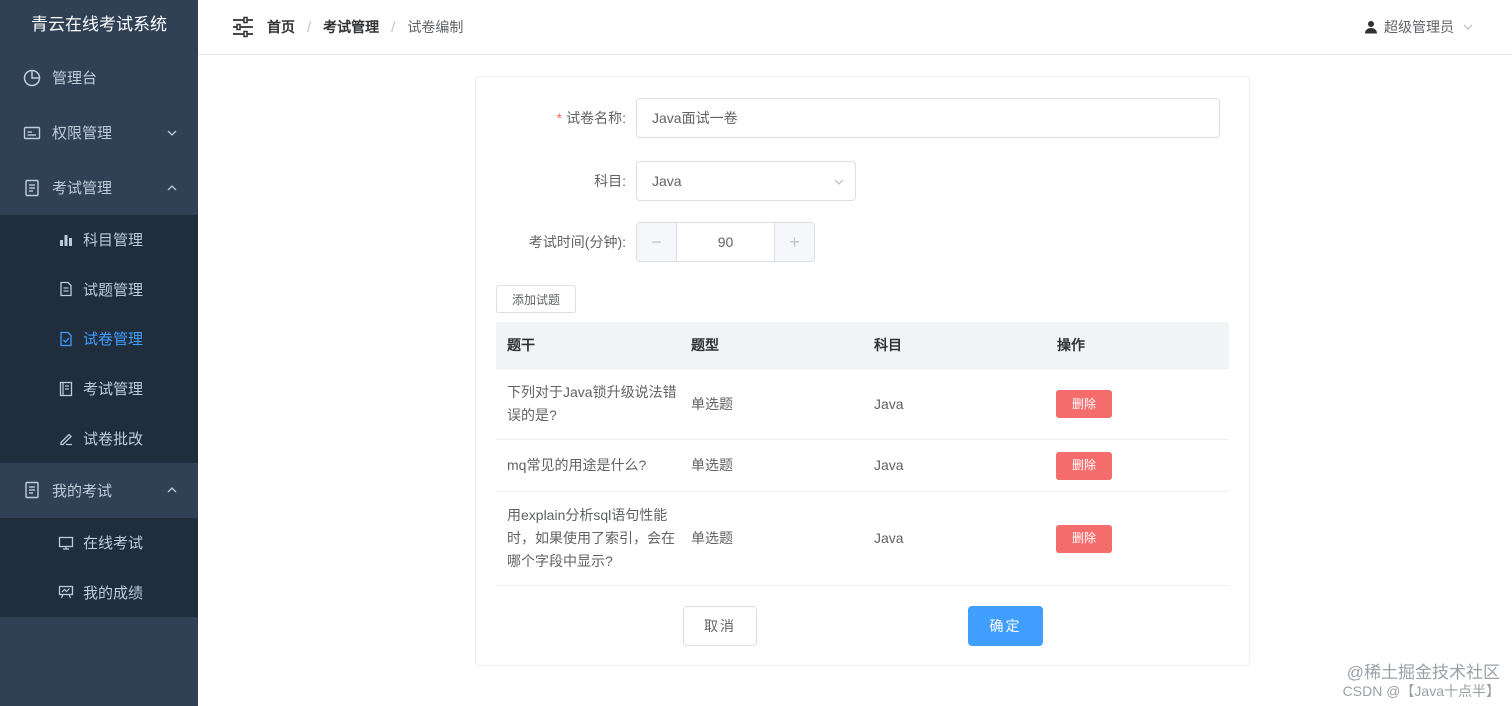 The width and height of the screenshot is (1512, 706). Describe the element at coordinates (1371, 27) in the screenshot. I see `user-icon` at that location.